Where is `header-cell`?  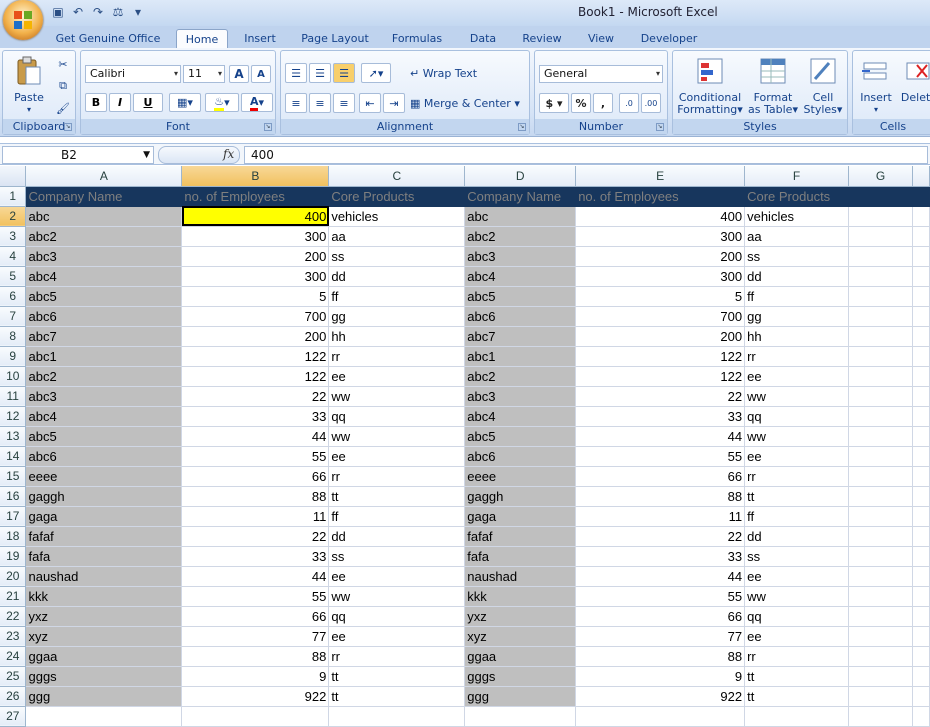 header-cell is located at coordinates (880, 196).